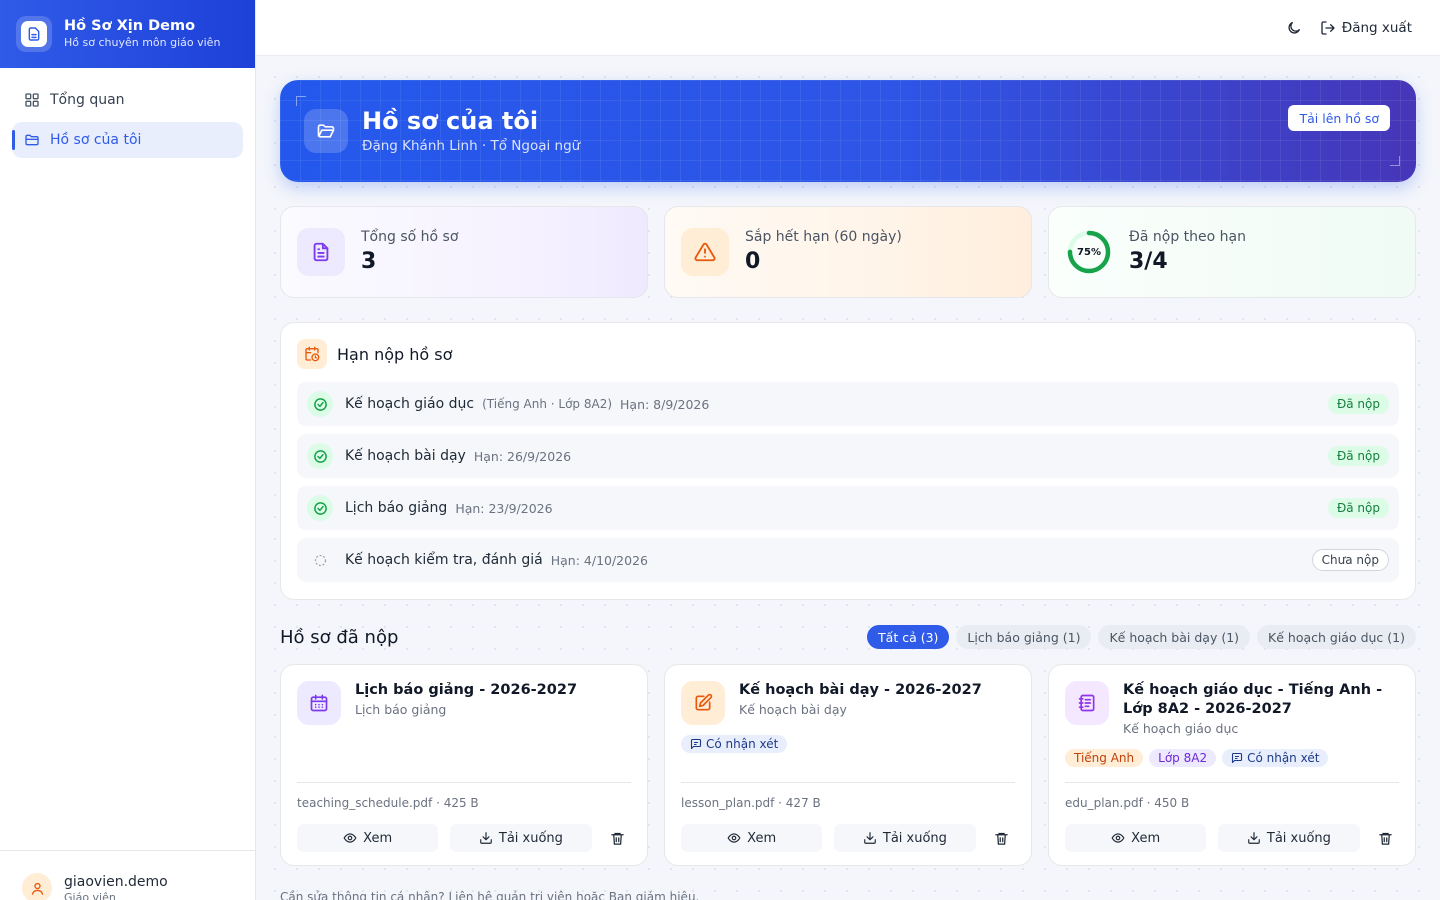 Image resolution: width=1440 pixels, height=900 pixels. What do you see at coordinates (90, 895) in the screenshot?
I see `user-role: Giáo viên` at bounding box center [90, 895].